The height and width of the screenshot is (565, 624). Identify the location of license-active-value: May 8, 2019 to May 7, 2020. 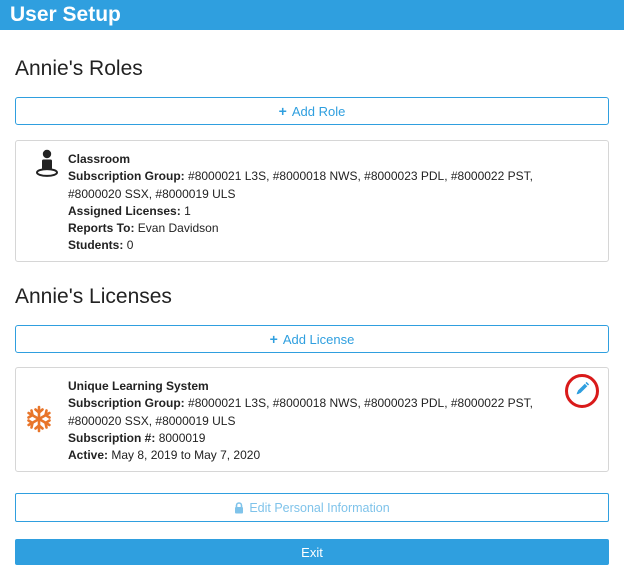
(186, 455).